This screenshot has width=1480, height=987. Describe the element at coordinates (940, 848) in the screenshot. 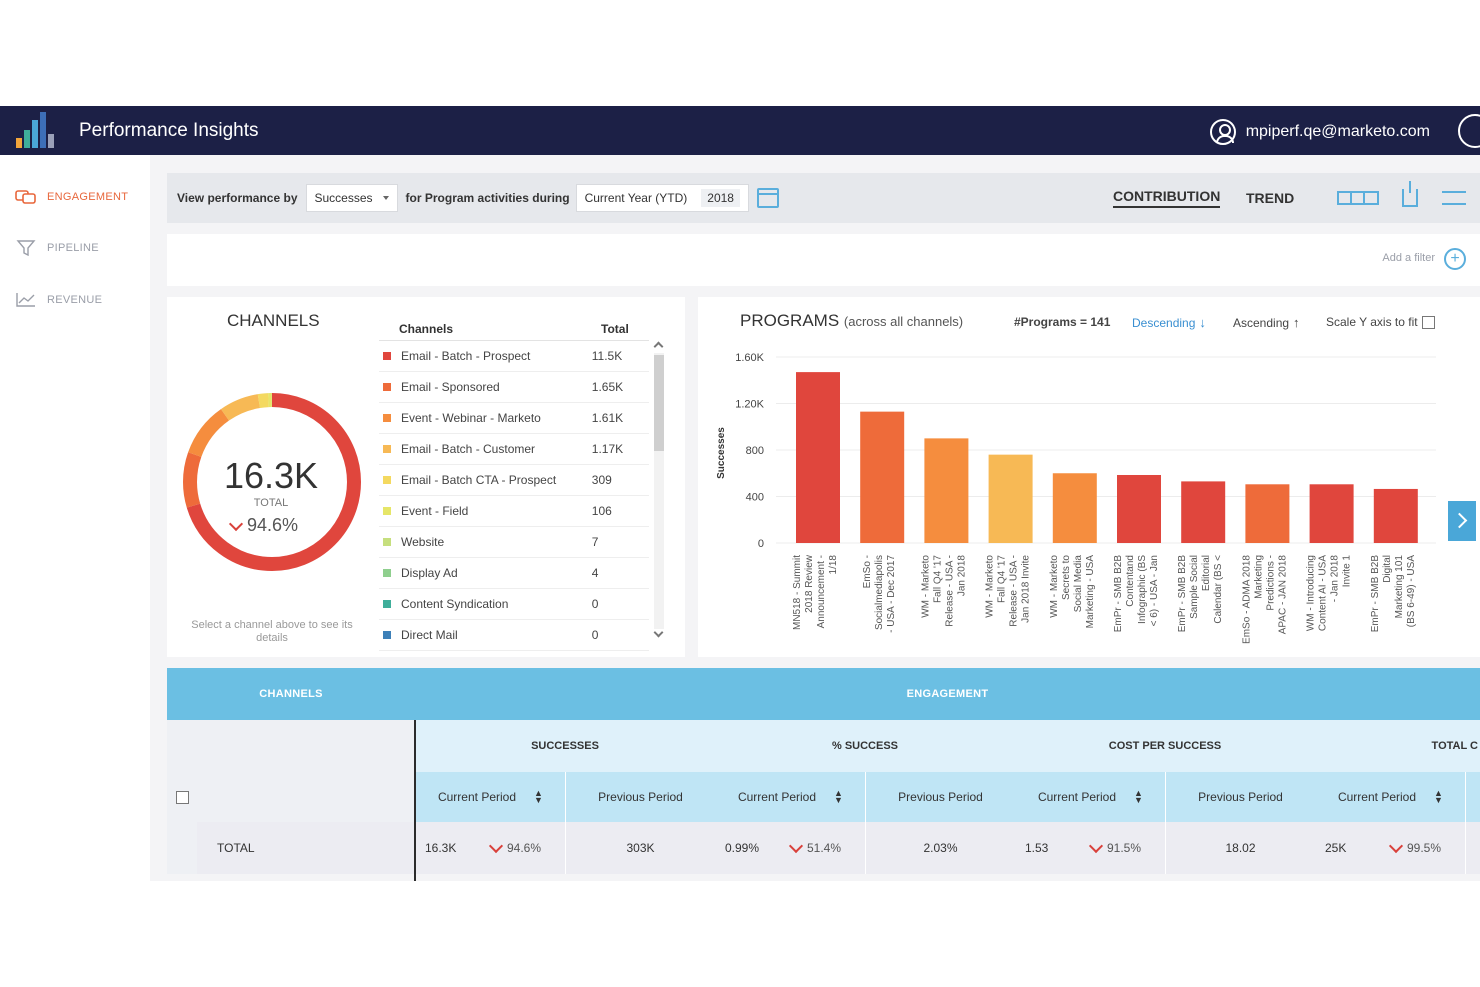

I see `total-previous-cell: 2.03%` at that location.